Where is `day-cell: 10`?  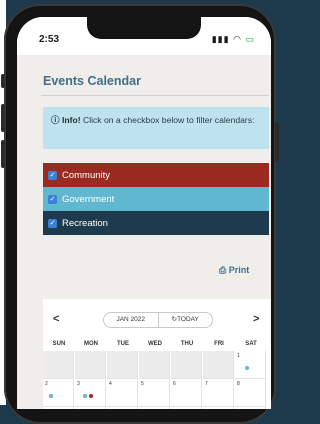
day-cell: 10 is located at coordinates (90, 408).